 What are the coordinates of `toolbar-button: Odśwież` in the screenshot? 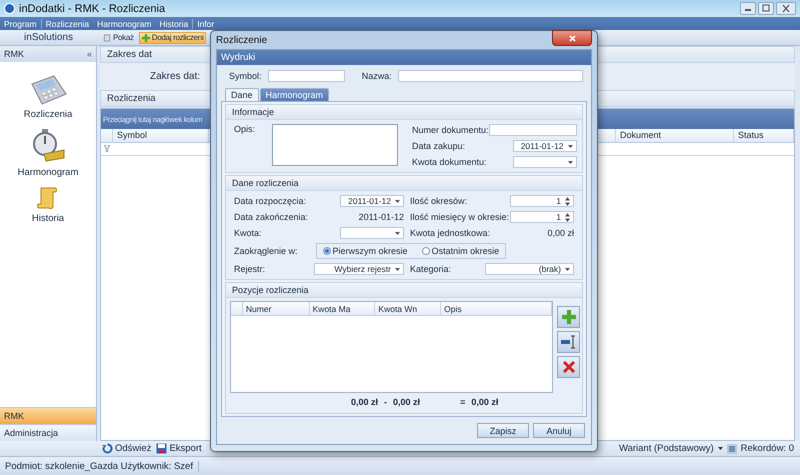 It's located at (127, 448).